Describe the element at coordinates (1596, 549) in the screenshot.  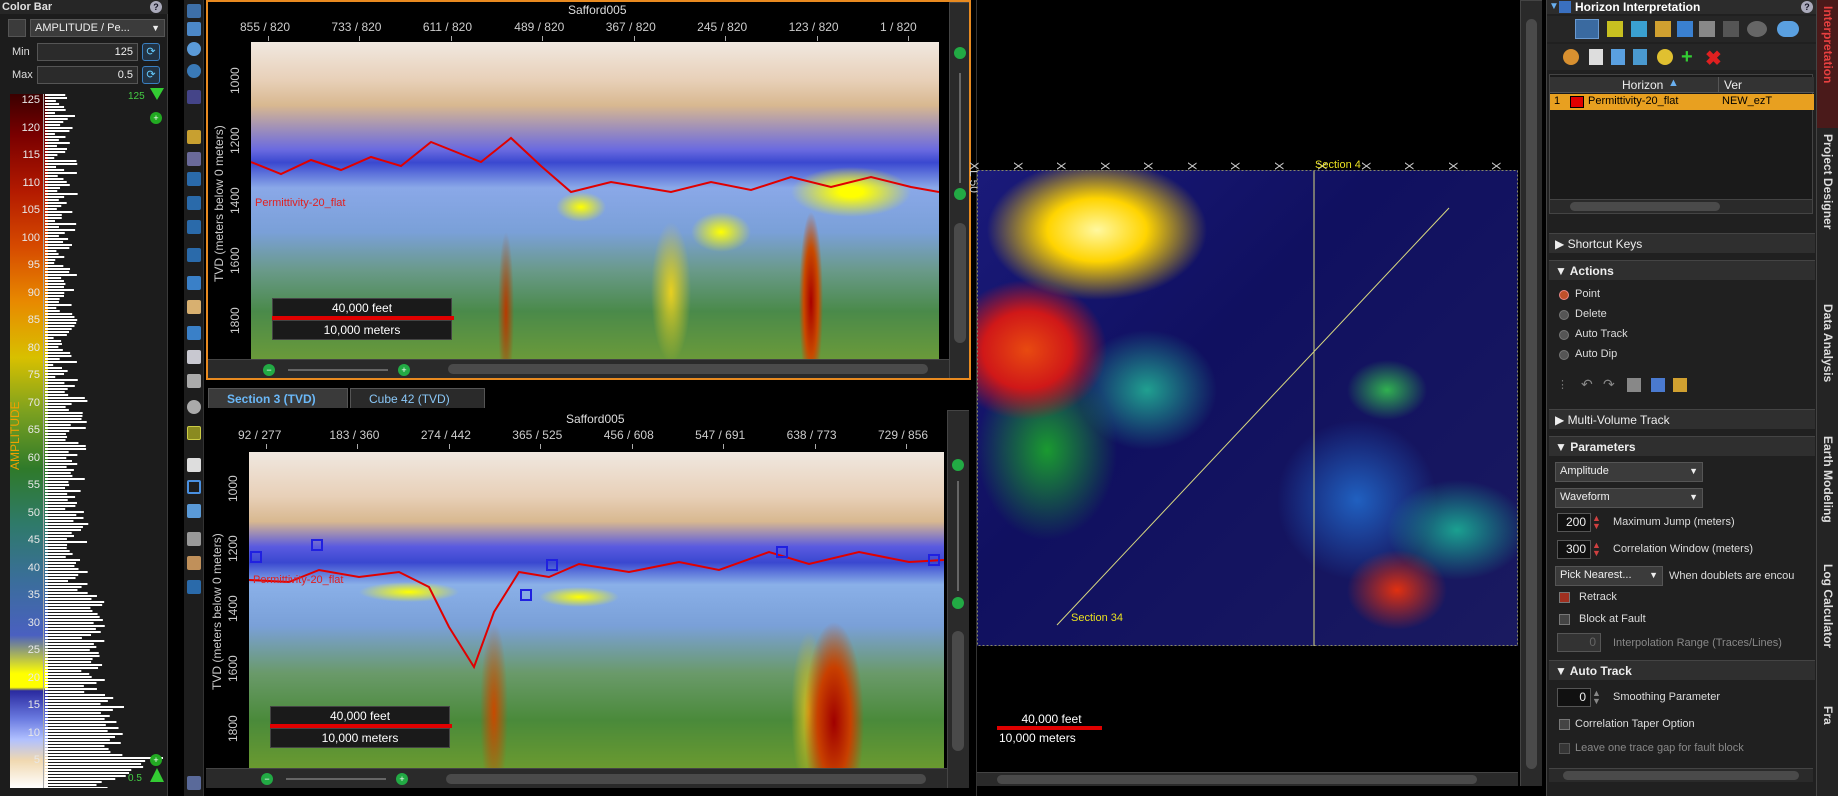
I see `corr-window-stepper: ▲ ▼` at that location.